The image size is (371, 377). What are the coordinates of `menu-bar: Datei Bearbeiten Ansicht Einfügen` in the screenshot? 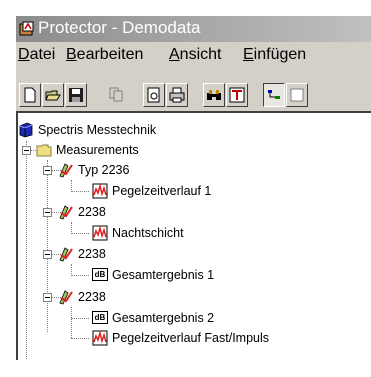 It's located at (193, 56).